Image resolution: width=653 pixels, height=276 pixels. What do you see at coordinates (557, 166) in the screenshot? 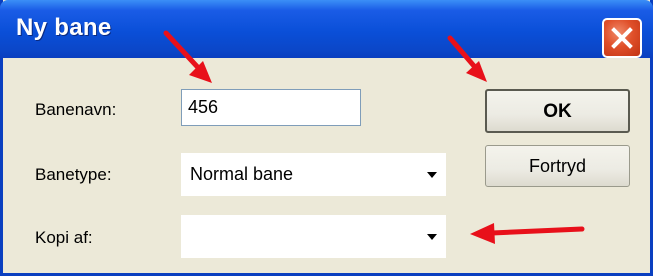
I see `cancel-button: Fortryd` at bounding box center [557, 166].